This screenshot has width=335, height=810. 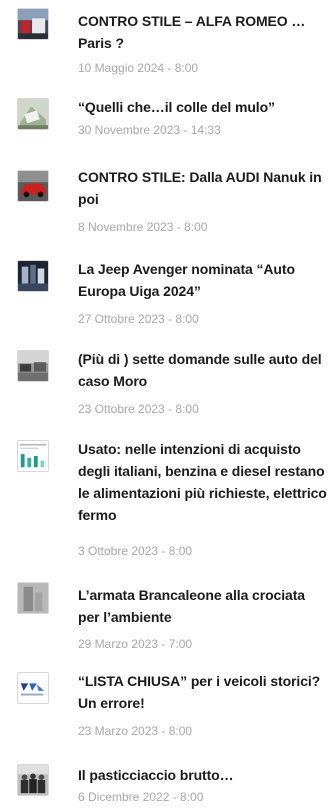 What do you see at coordinates (149, 130) in the screenshot?
I see `article-date: 30 Novembre 2023 - 14:33` at bounding box center [149, 130].